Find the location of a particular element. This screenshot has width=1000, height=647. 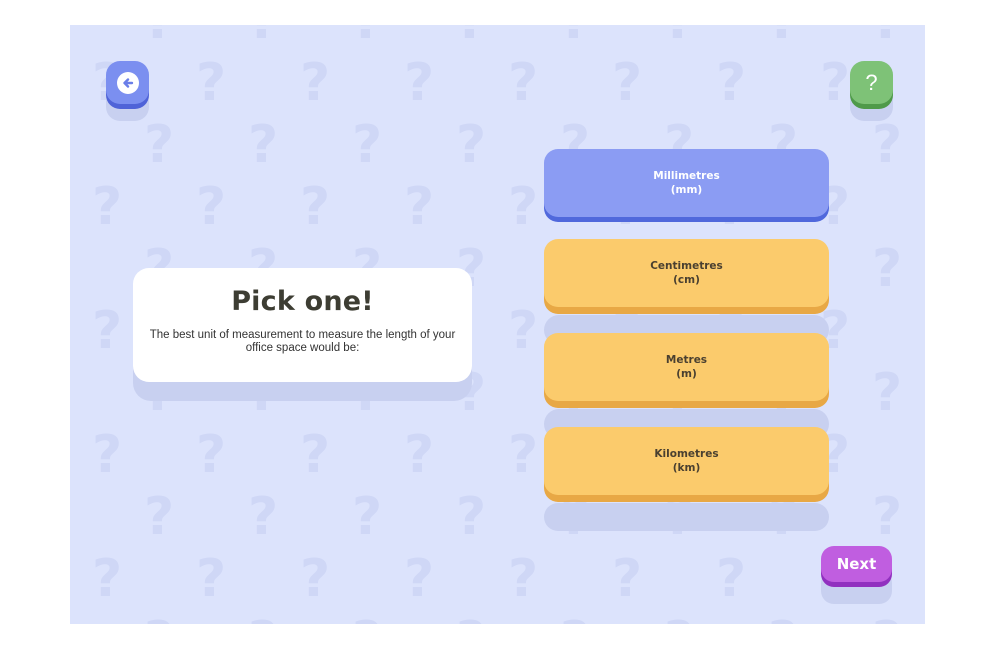

option-millimetres: Millimetres (mm) is located at coordinates (686, 183).